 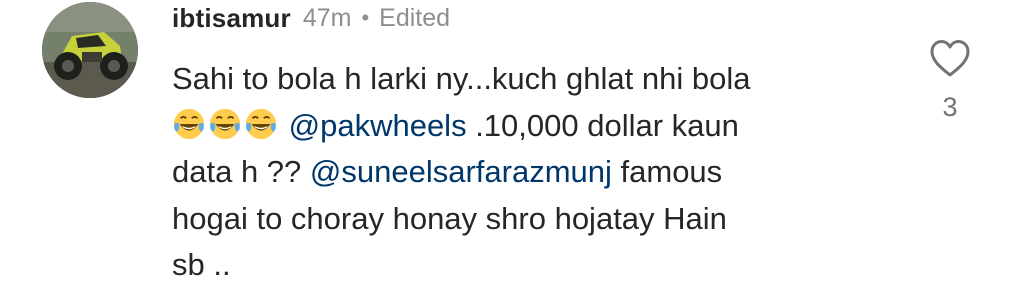 What do you see at coordinates (241, 171) in the screenshot?
I see `comment-text: data h ??` at bounding box center [241, 171].